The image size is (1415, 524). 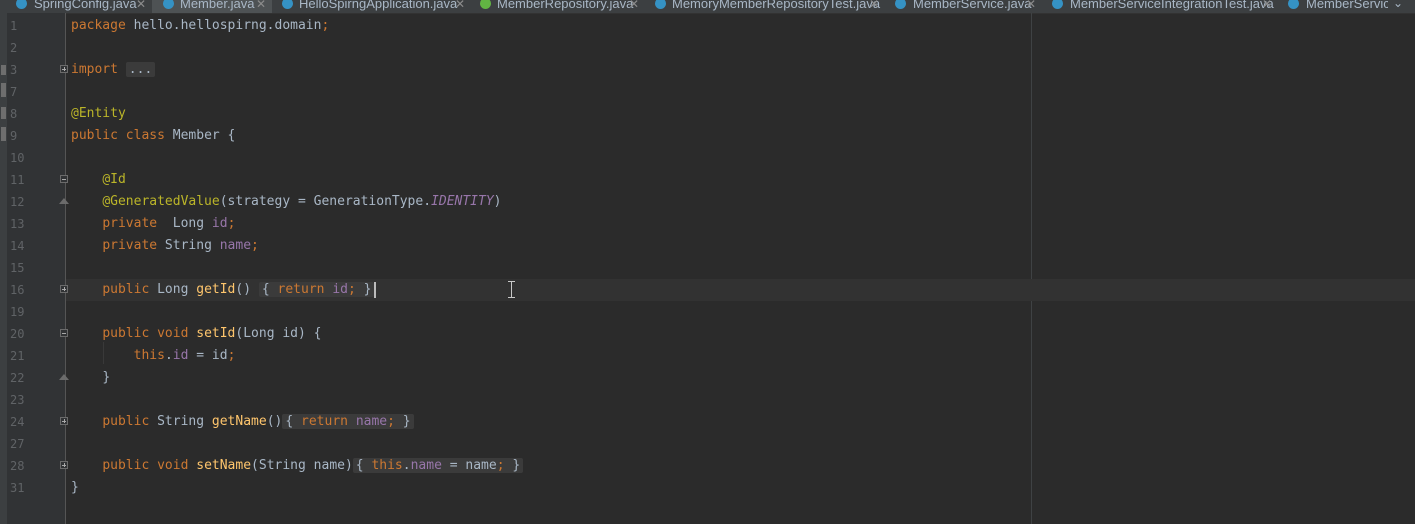 What do you see at coordinates (17, 246) in the screenshot?
I see `line-number: 14` at bounding box center [17, 246].